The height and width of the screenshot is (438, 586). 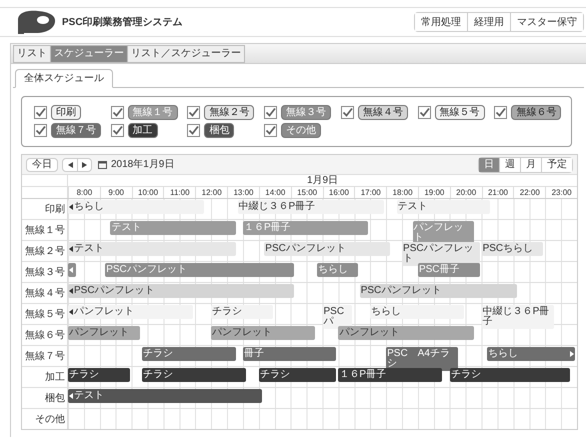 I want to click on view-button: 週, so click(x=509, y=165).